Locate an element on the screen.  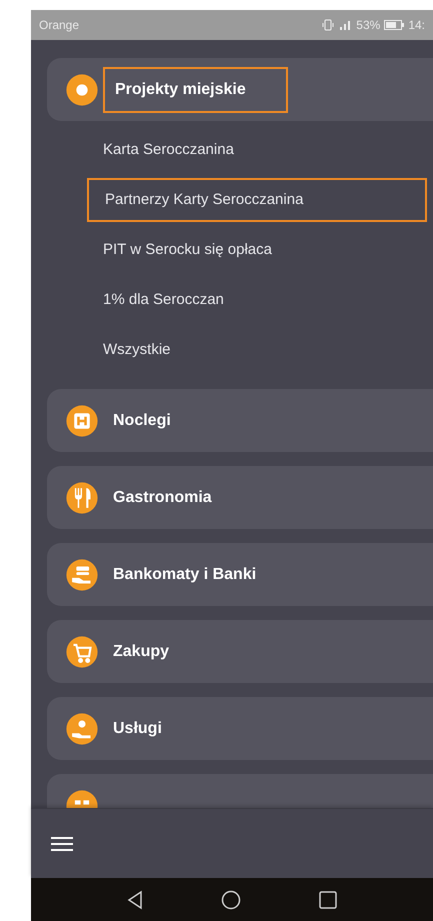
category-label: Gastronomia is located at coordinates (162, 498).